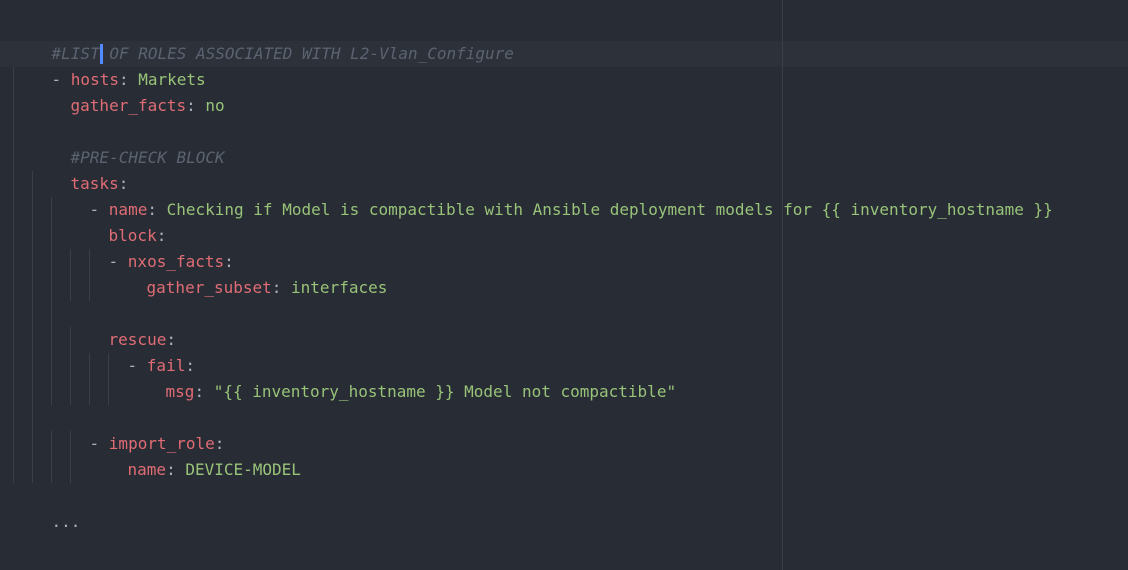 This screenshot has width=1128, height=570. I want to click on code-line: block:, so click(118, 221).